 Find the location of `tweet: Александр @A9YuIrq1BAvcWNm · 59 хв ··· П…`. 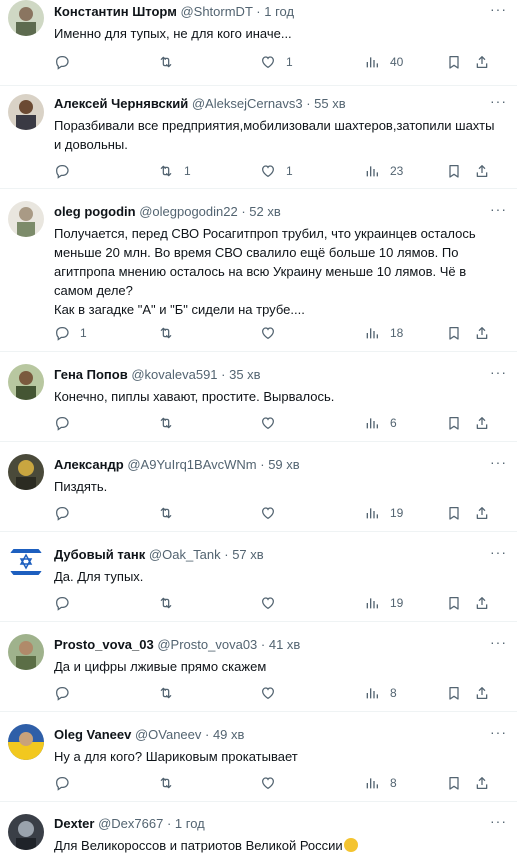

tweet: Александр @A9YuIrq1BAvcWNm · 59 хв ··· П… is located at coordinates (258, 487).